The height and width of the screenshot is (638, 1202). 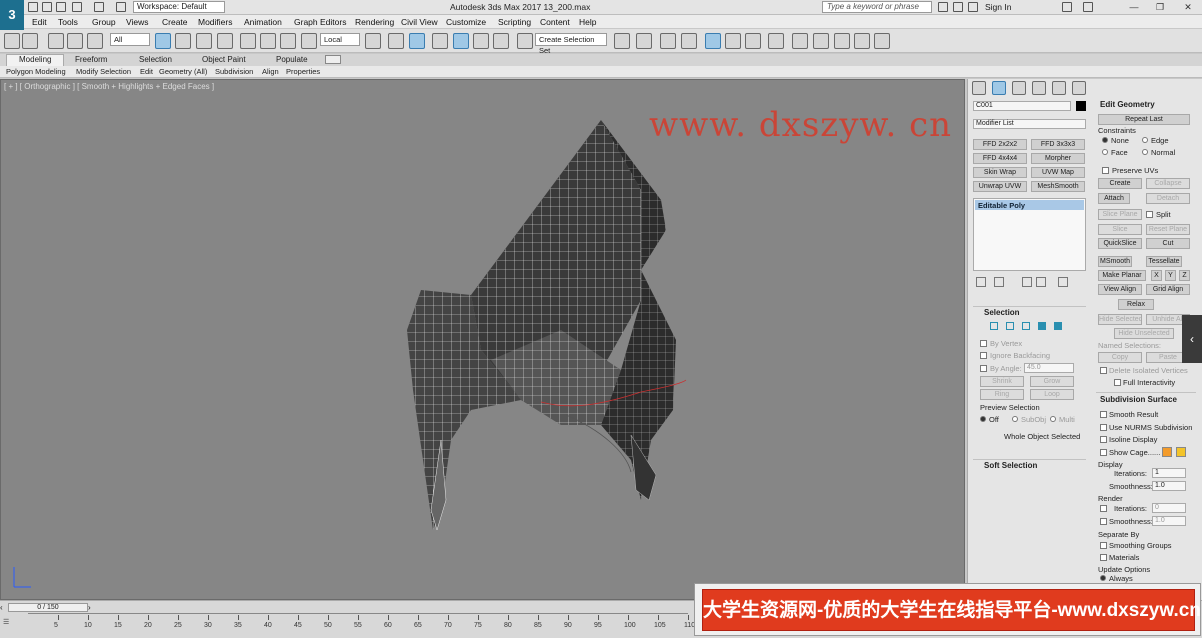 I want to click on render-iterations-spinner: 0, so click(x=1169, y=508).